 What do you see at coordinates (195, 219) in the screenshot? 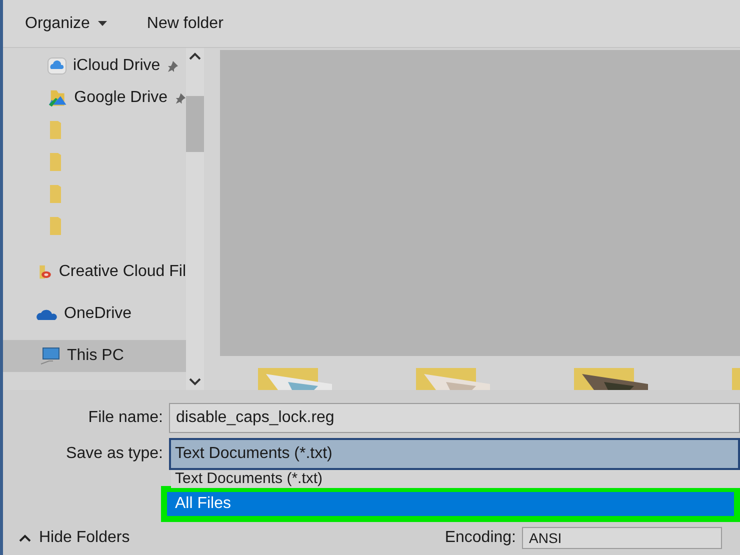
I see `scrollbar` at bounding box center [195, 219].